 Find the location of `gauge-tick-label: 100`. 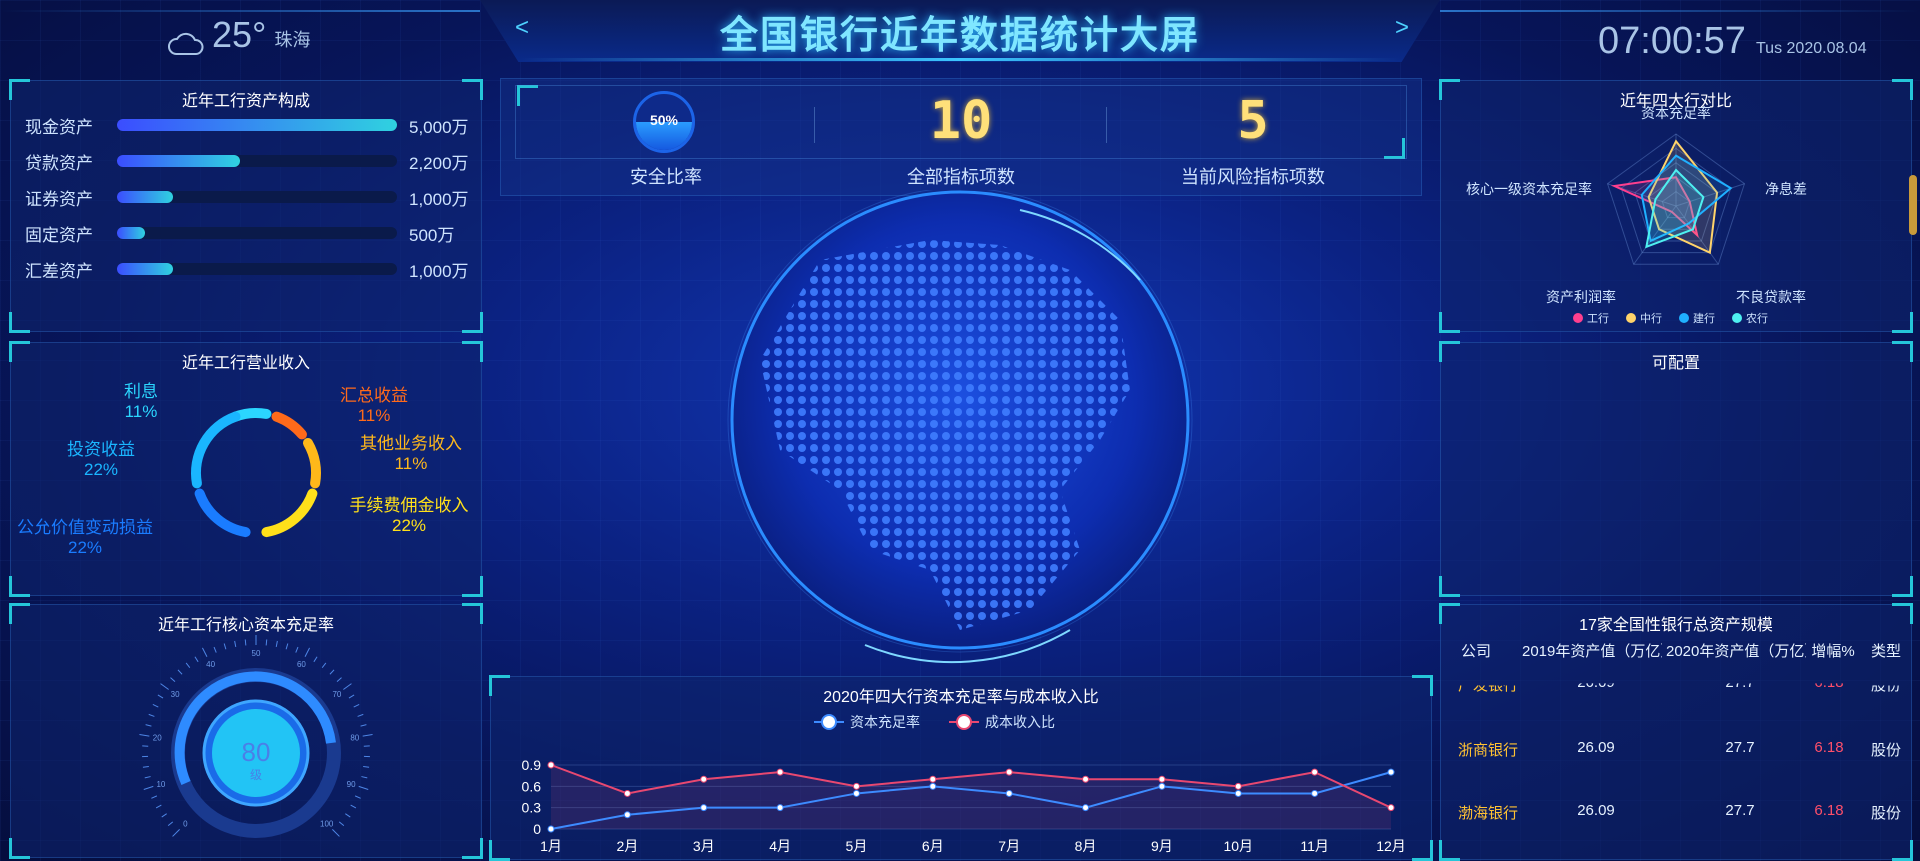

gauge-tick-label: 100 is located at coordinates (327, 824).